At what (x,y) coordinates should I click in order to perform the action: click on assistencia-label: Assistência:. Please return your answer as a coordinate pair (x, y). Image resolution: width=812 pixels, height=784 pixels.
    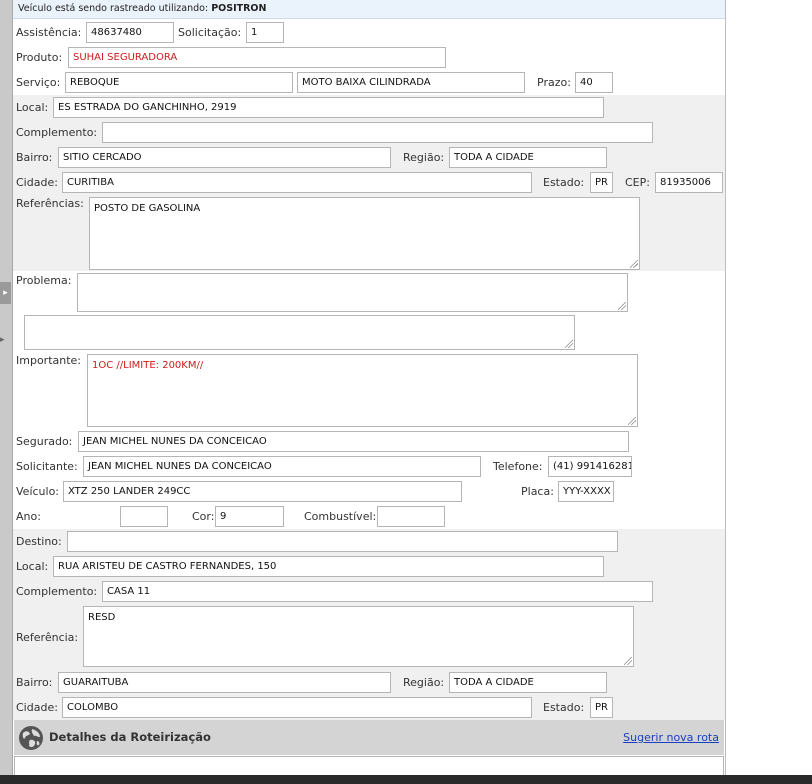
    Looking at the image, I should click on (49, 32).